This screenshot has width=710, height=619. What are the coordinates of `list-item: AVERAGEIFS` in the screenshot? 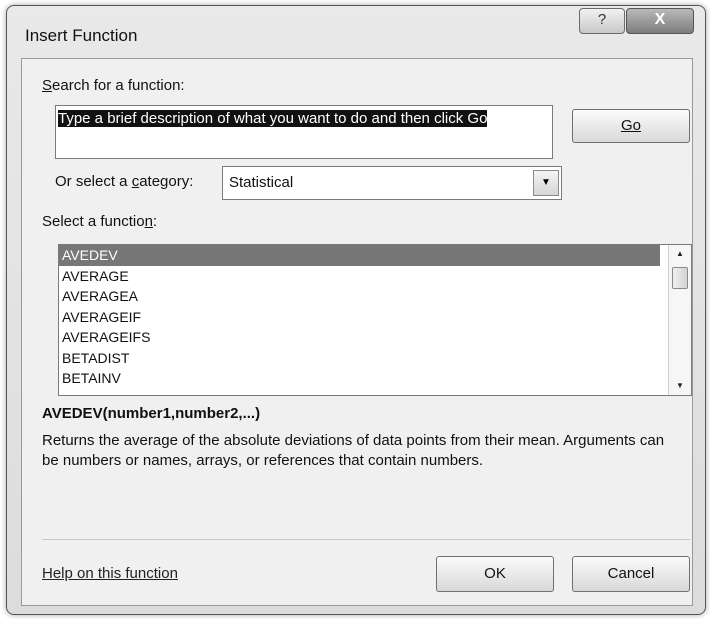 It's located at (360, 337).